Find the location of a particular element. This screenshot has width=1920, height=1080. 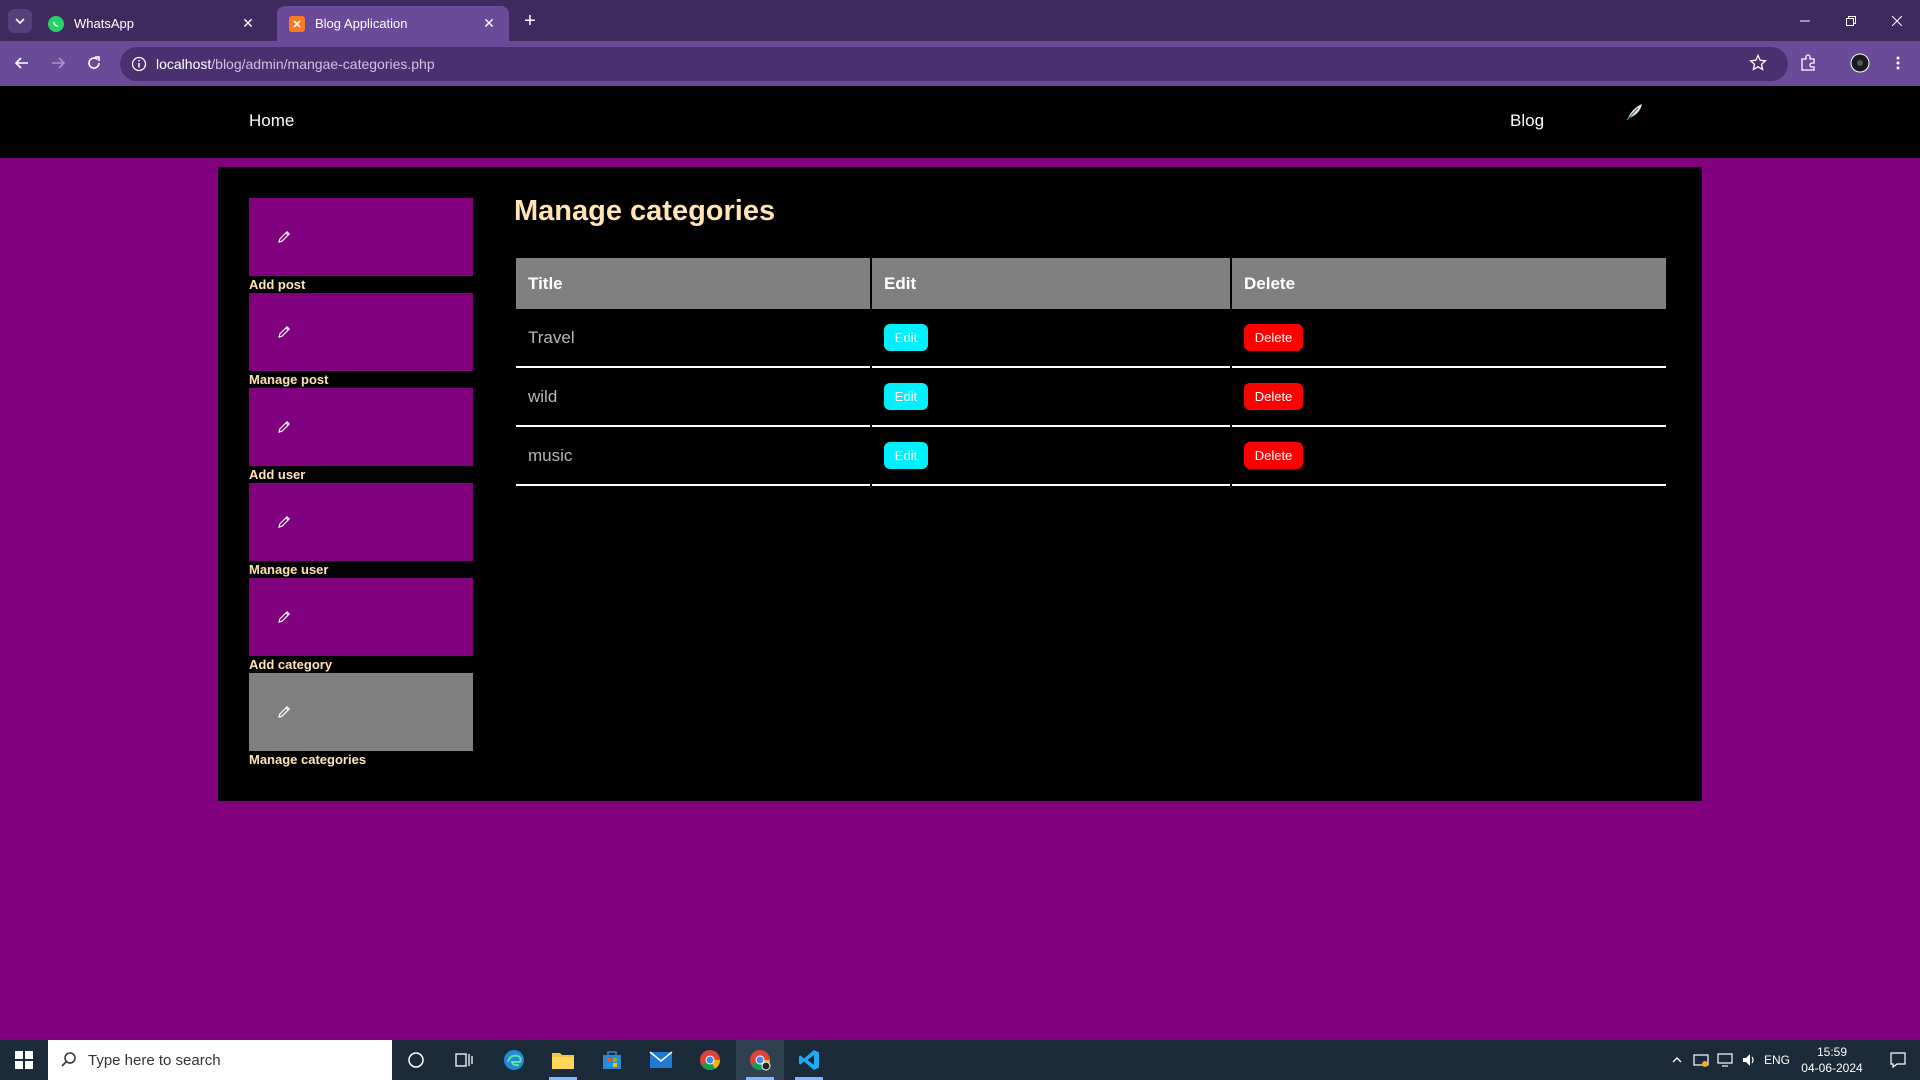

taskbar-search-box: Type here to search is located at coordinates (220, 1060).